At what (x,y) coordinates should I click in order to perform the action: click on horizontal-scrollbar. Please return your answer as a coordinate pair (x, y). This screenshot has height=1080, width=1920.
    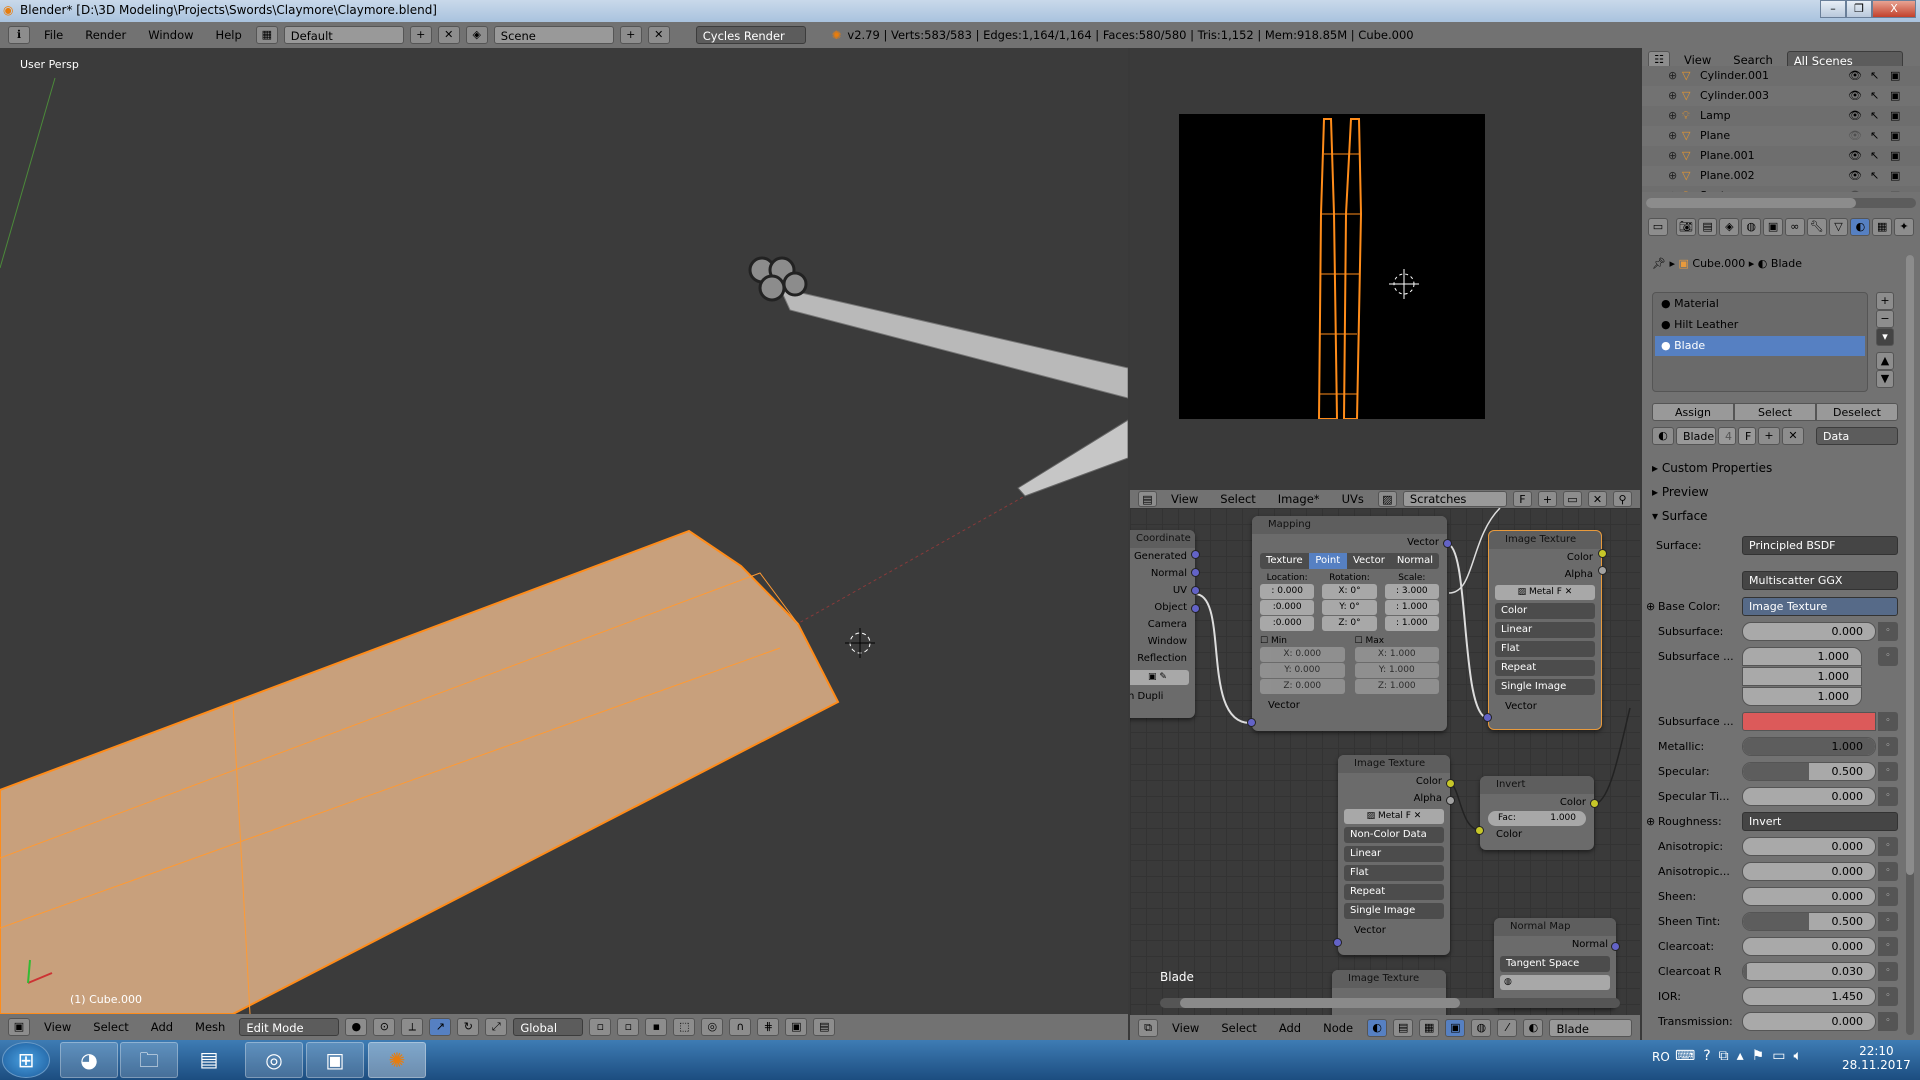
    Looking at the image, I should click on (1390, 1003).